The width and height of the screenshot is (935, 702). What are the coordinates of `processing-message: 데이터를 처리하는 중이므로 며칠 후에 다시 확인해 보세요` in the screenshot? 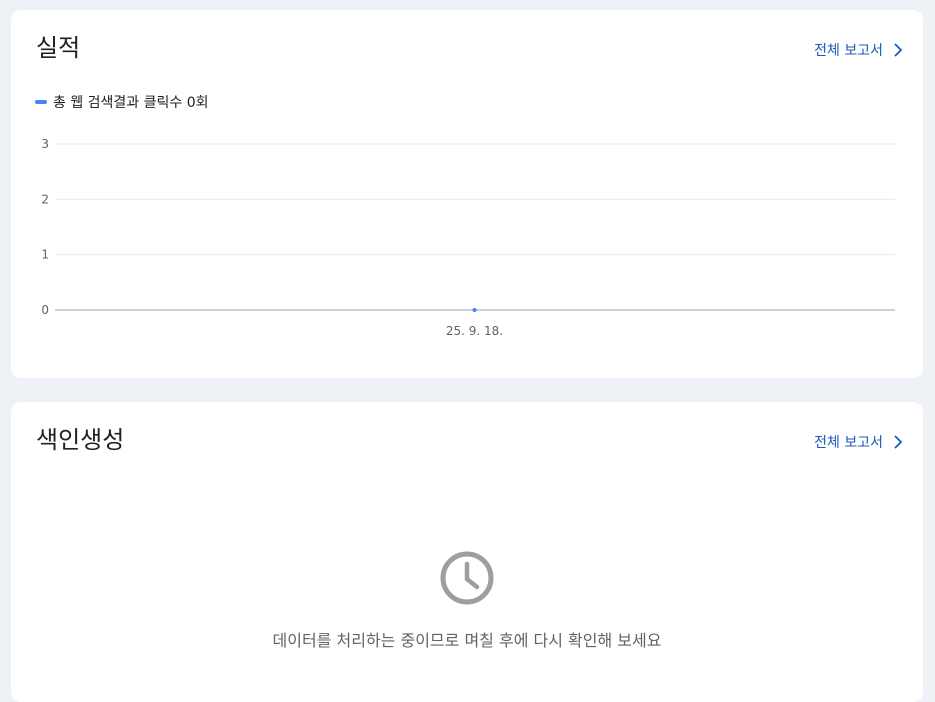 It's located at (467, 640).